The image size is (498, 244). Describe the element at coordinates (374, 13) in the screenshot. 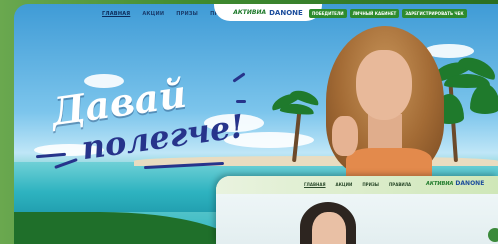

I see `account-button: ЛИЧНЫЙ КАБИНЕТ` at that location.